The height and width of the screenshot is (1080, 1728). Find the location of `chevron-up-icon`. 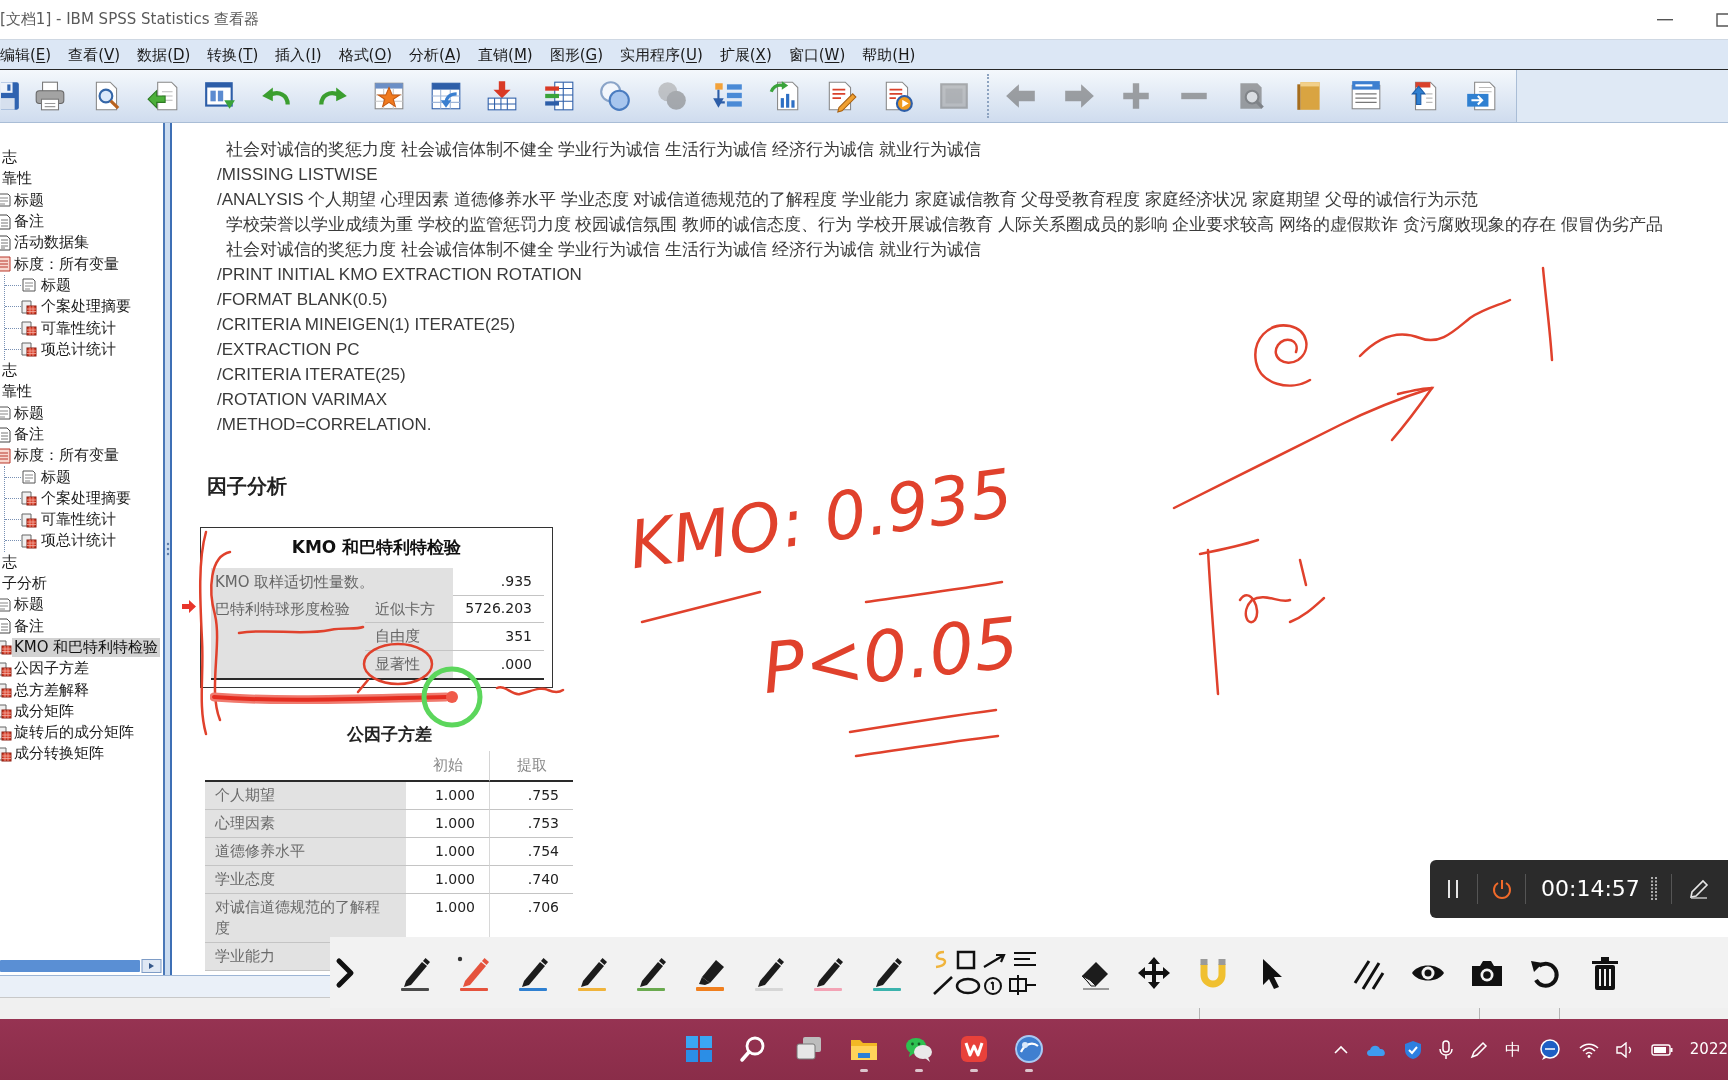

chevron-up-icon is located at coordinates (1340, 1049).